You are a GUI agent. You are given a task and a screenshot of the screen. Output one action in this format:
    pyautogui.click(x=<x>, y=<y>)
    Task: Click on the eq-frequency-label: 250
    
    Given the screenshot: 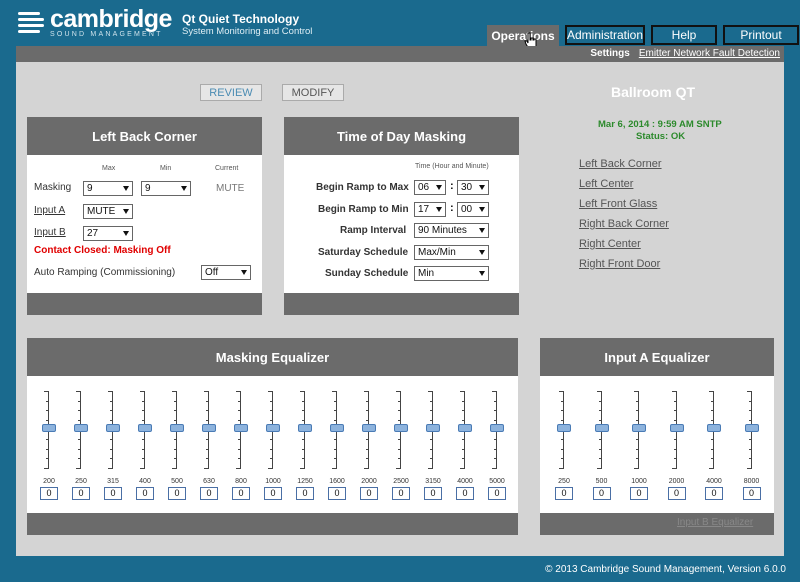 What is the action you would take?
    pyautogui.click(x=564, y=481)
    